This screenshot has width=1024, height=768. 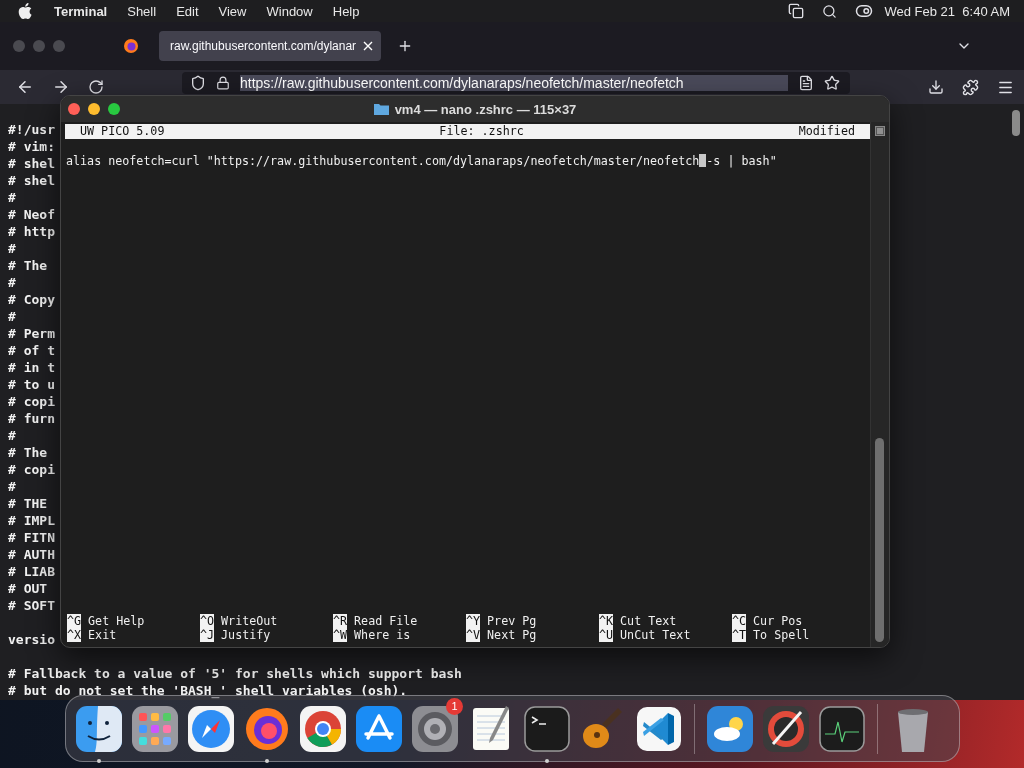 I want to click on app-store-icon, so click(x=379, y=728).